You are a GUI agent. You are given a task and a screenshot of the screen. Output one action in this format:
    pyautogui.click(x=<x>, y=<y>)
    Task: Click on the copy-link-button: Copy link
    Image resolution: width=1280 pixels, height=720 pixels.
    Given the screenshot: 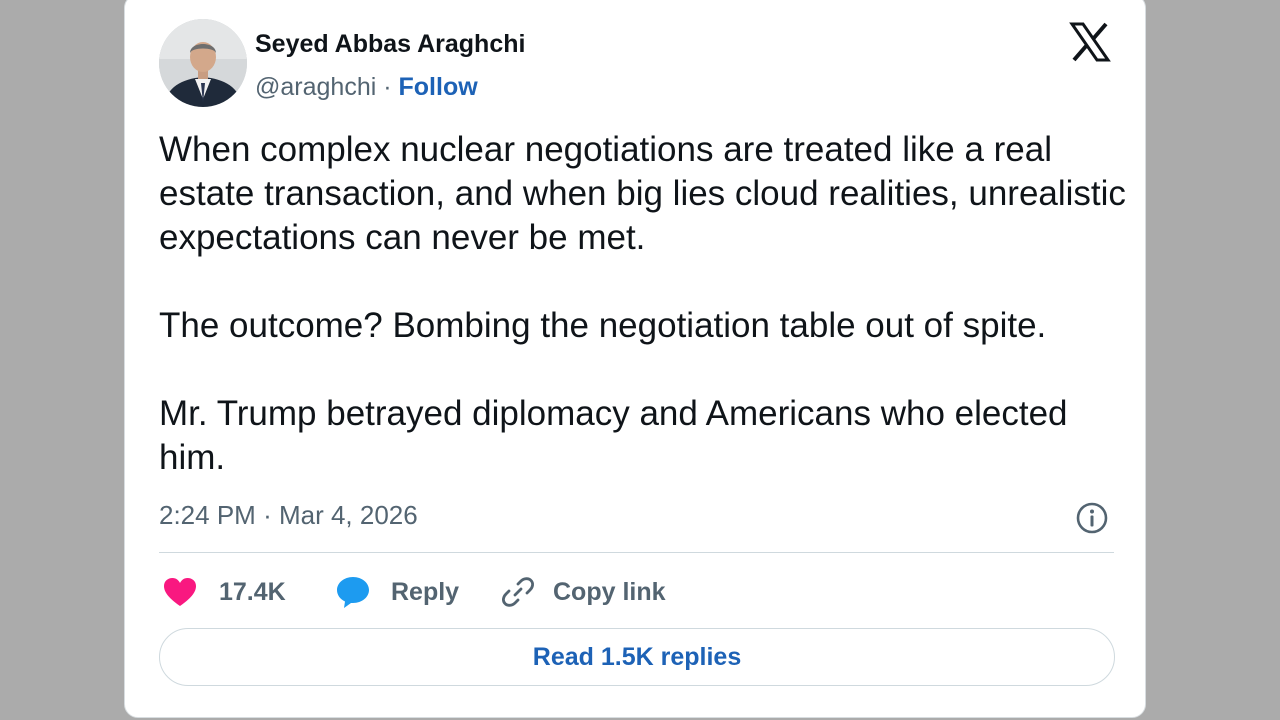 What is the action you would take?
    pyautogui.click(x=583, y=592)
    